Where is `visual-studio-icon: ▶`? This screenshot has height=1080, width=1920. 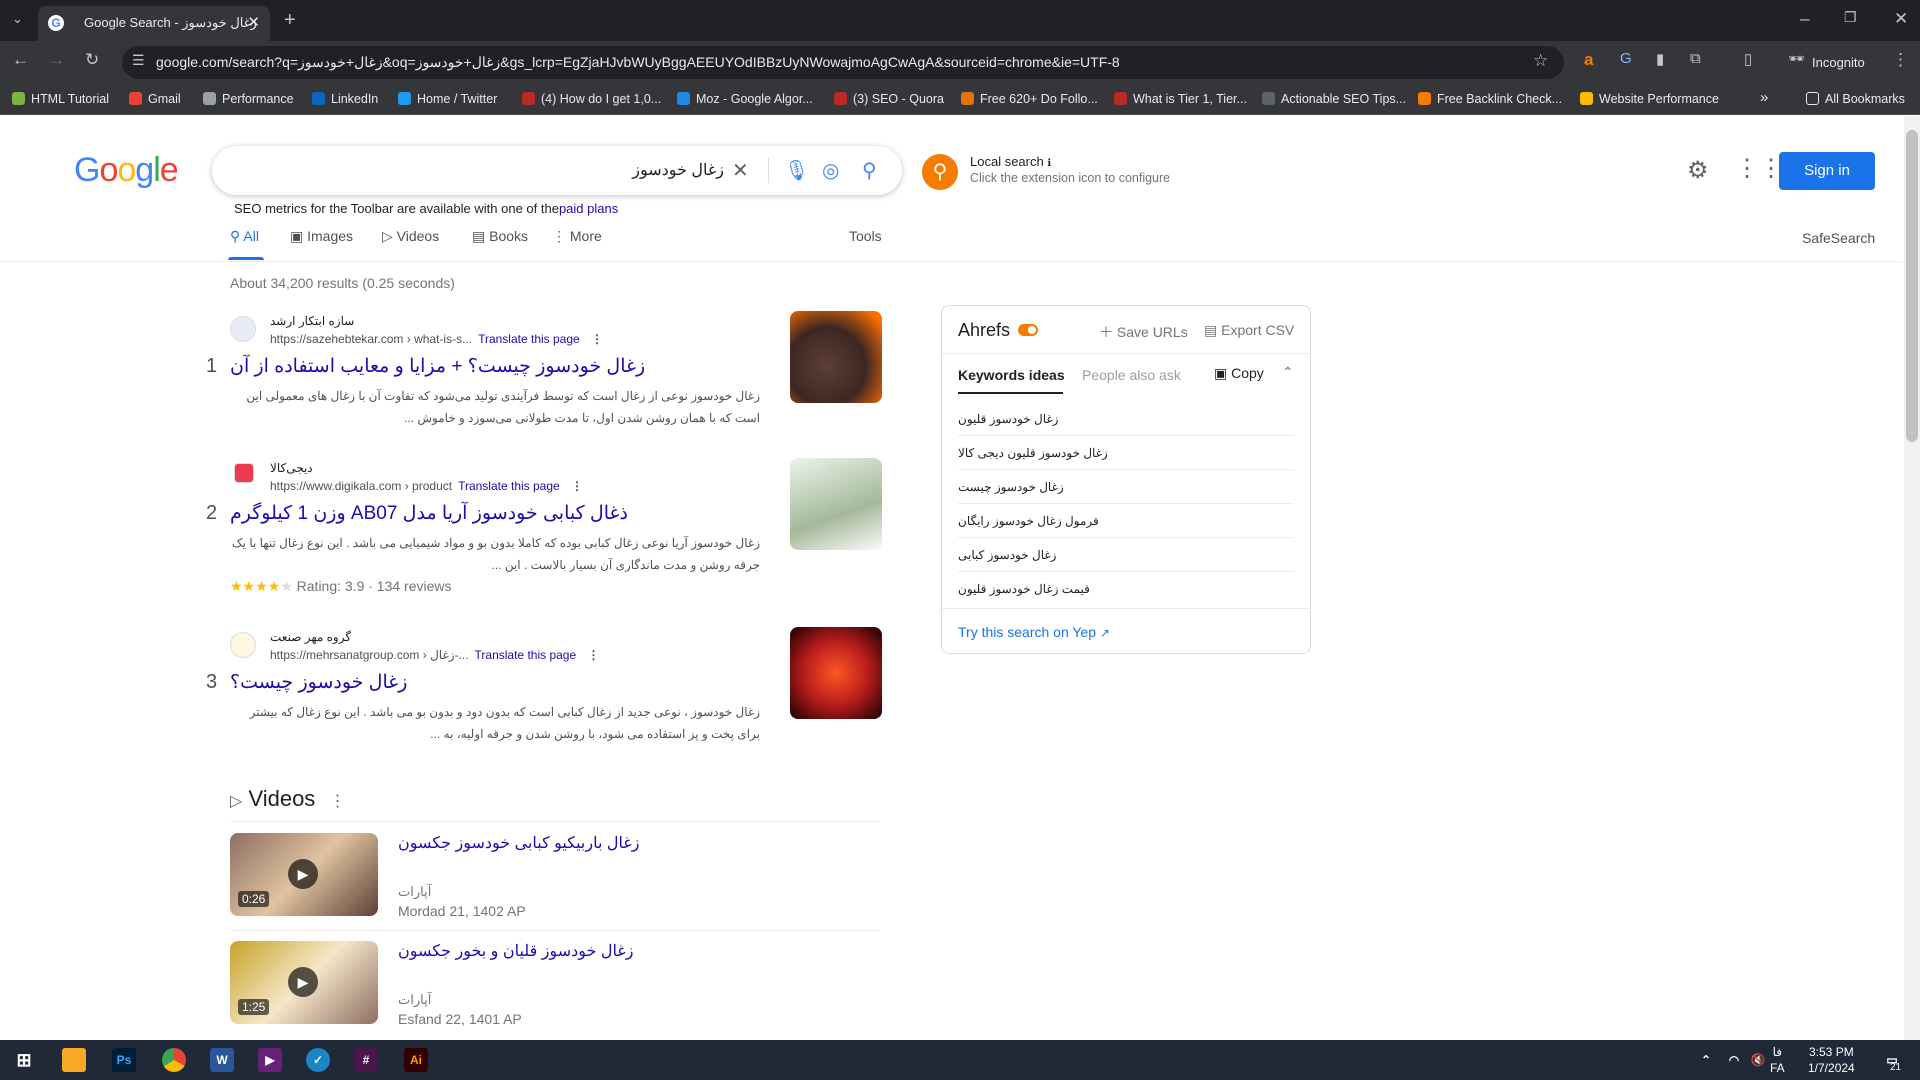
visual-studio-icon: ▶ is located at coordinates (270, 1060).